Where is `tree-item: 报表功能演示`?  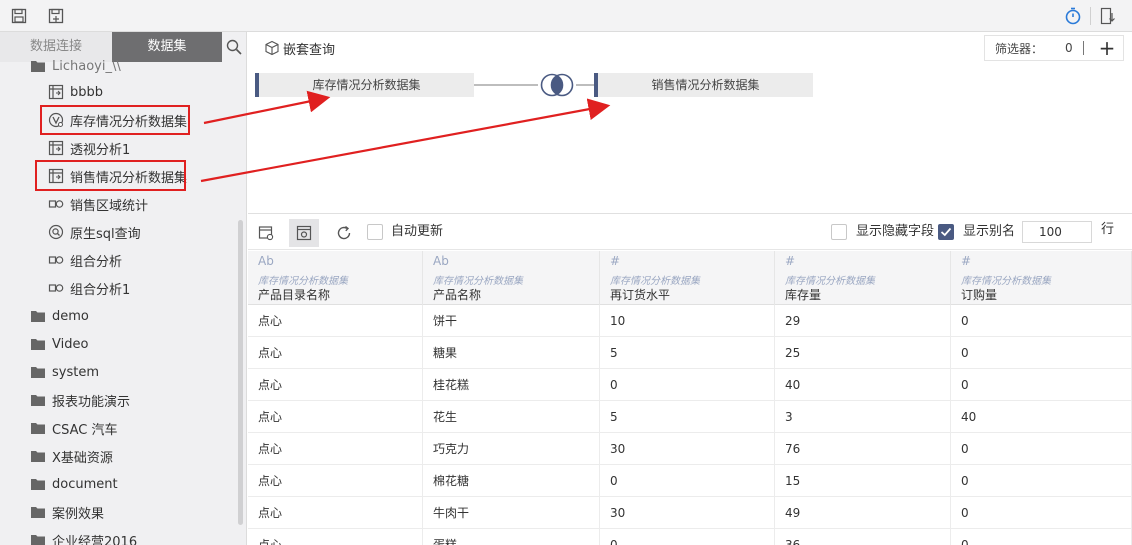 tree-item: 报表功能演示 is located at coordinates (80, 400).